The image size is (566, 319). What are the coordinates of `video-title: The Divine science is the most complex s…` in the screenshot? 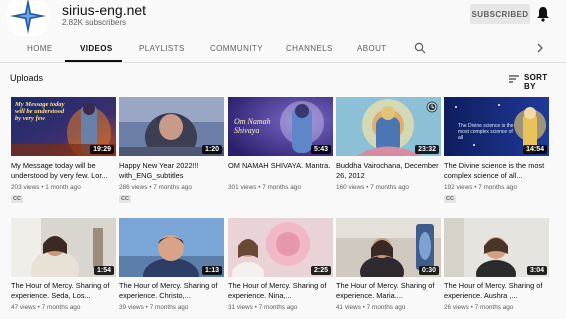 It's located at (495, 171).